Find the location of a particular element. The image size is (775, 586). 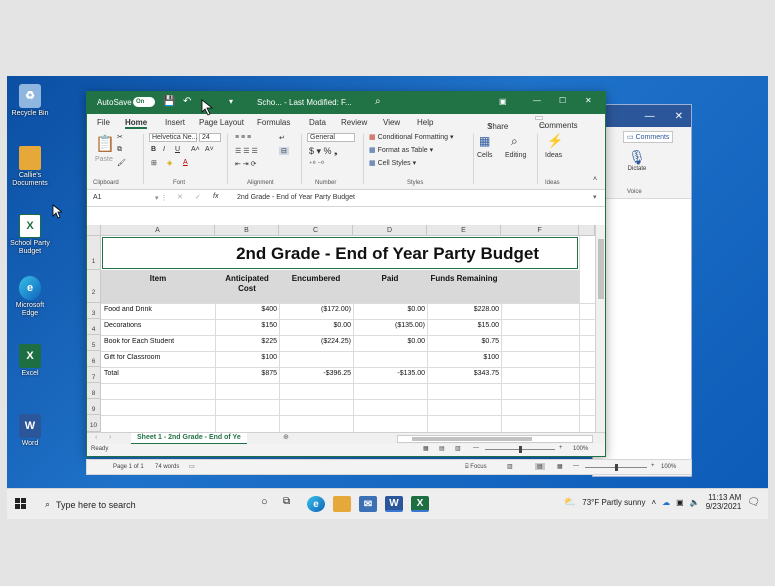

web-layout-icon: ▦ is located at coordinates (560, 466).